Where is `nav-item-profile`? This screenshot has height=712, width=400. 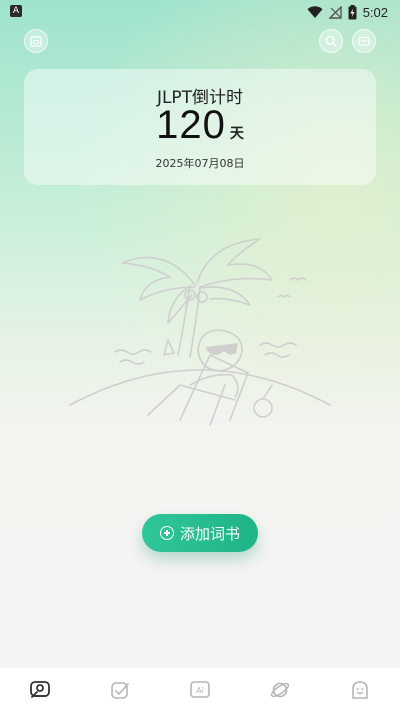 nav-item-profile is located at coordinates (360, 690).